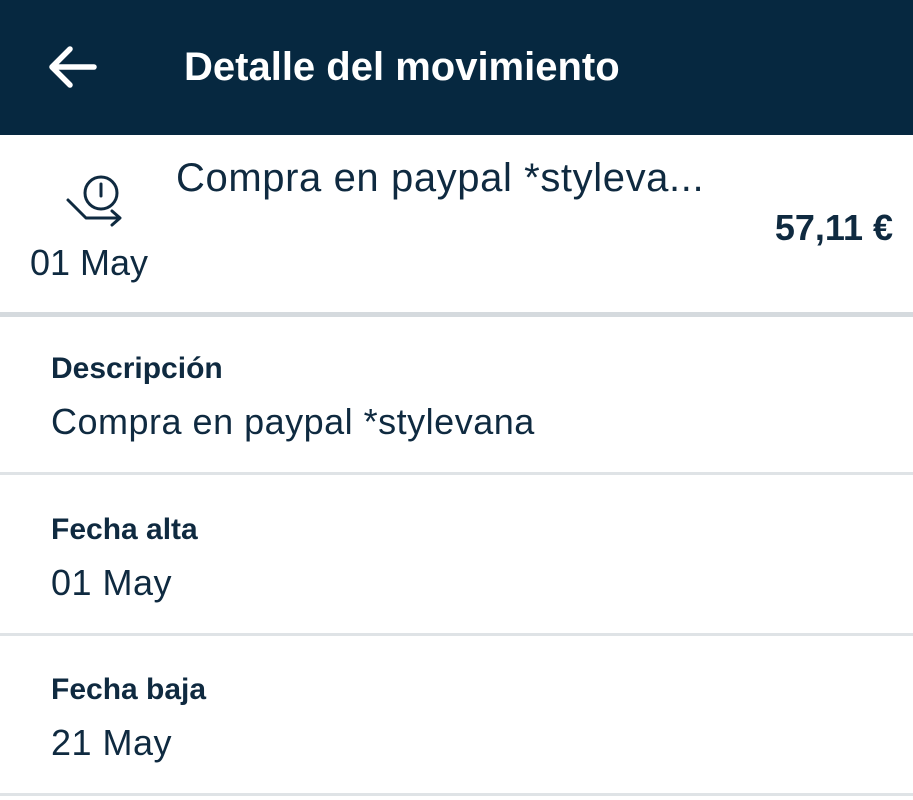 Image resolution: width=913 pixels, height=800 pixels. Describe the element at coordinates (402, 67) in the screenshot. I see `page-title: Detalle del movimiento` at that location.